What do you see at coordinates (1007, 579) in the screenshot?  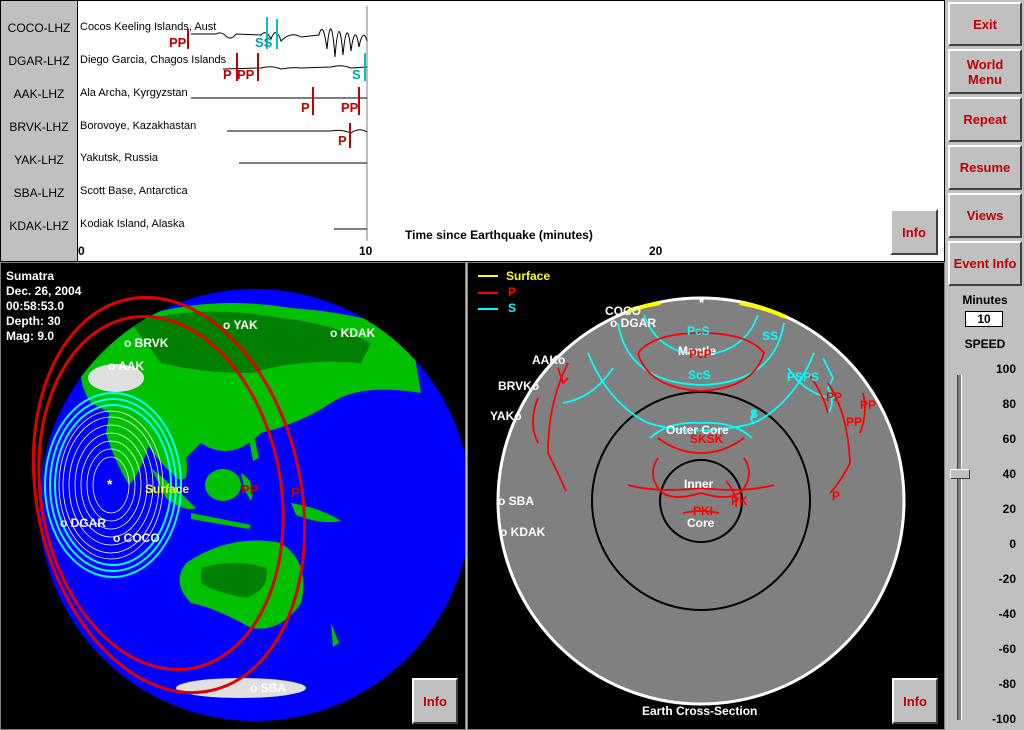 I see `speed-tick: -20` at bounding box center [1007, 579].